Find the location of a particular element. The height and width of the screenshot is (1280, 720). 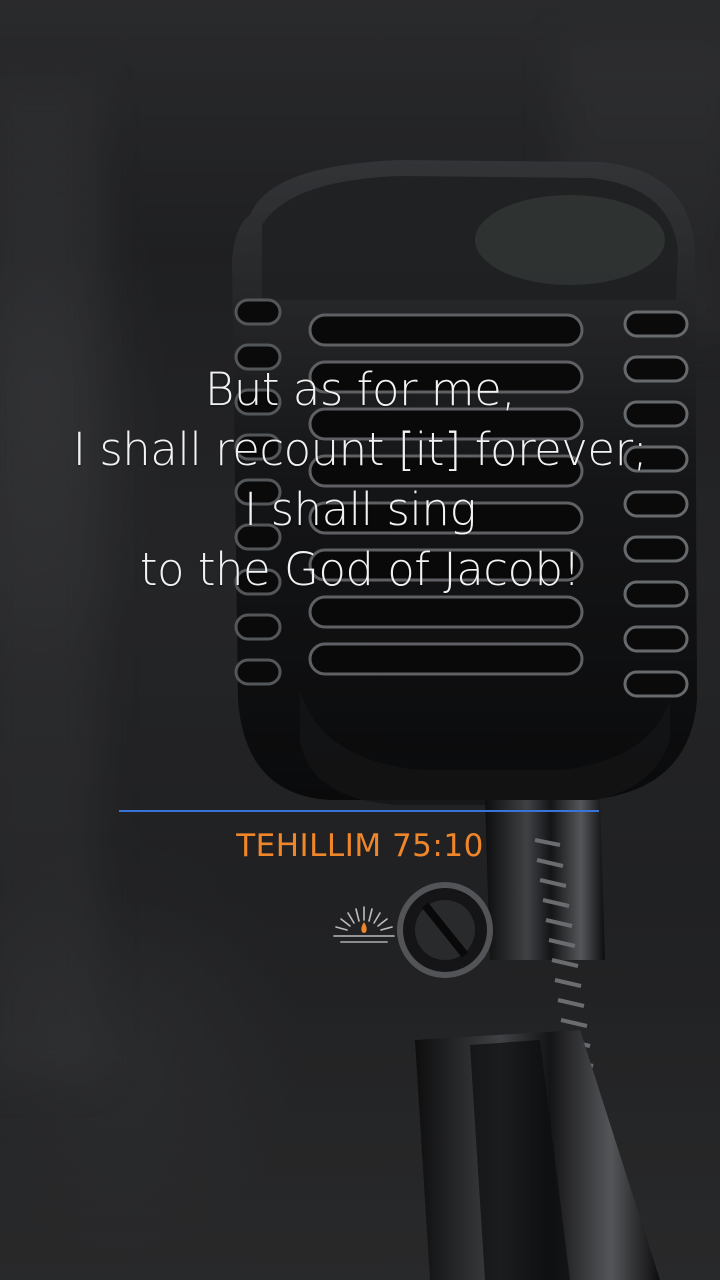

verse-line: But as for me, is located at coordinates (360, 389).